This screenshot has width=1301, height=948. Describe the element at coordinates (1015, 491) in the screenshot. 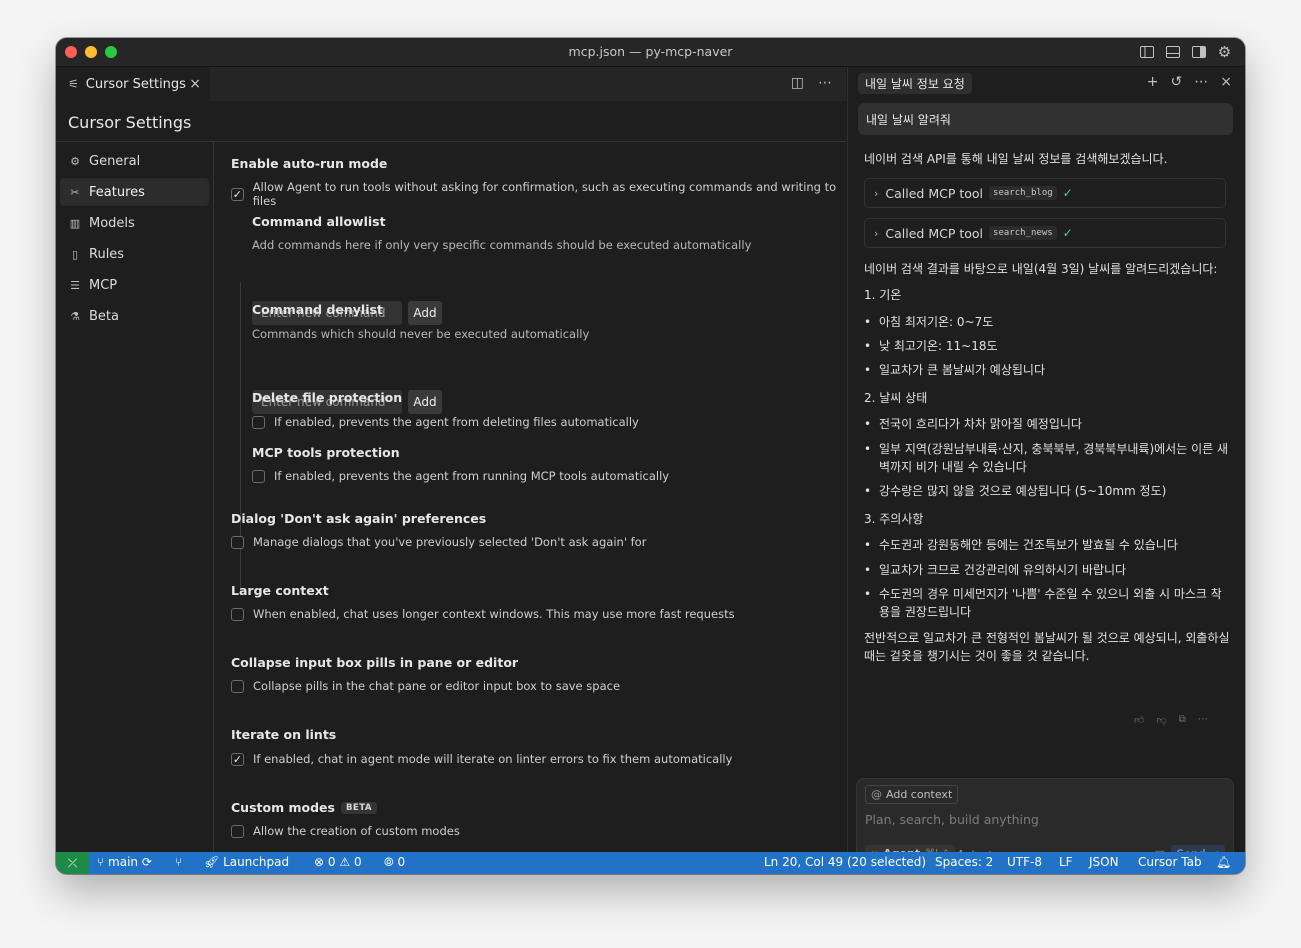

I see `list-item: • 강수량은 많지 않을 것으로 예상됩니다 (5~10mm 정도)` at that location.